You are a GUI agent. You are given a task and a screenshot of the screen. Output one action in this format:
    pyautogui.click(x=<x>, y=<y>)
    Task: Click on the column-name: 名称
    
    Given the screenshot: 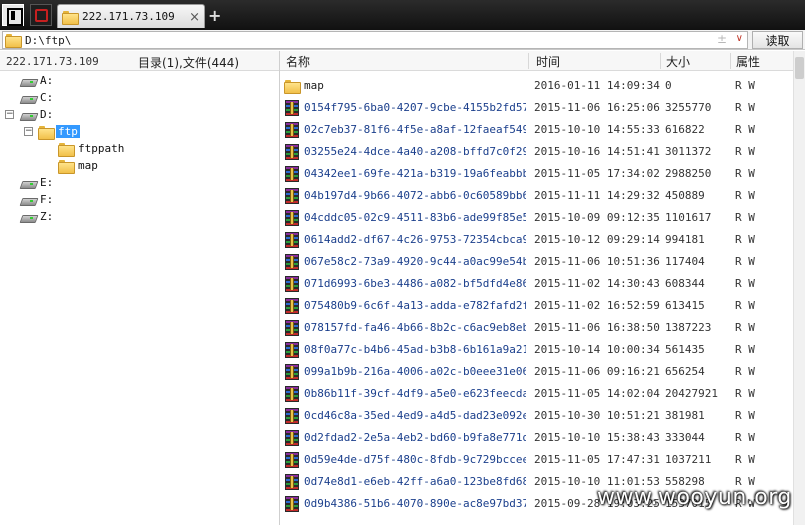 What is the action you would take?
    pyautogui.click(x=298, y=61)
    